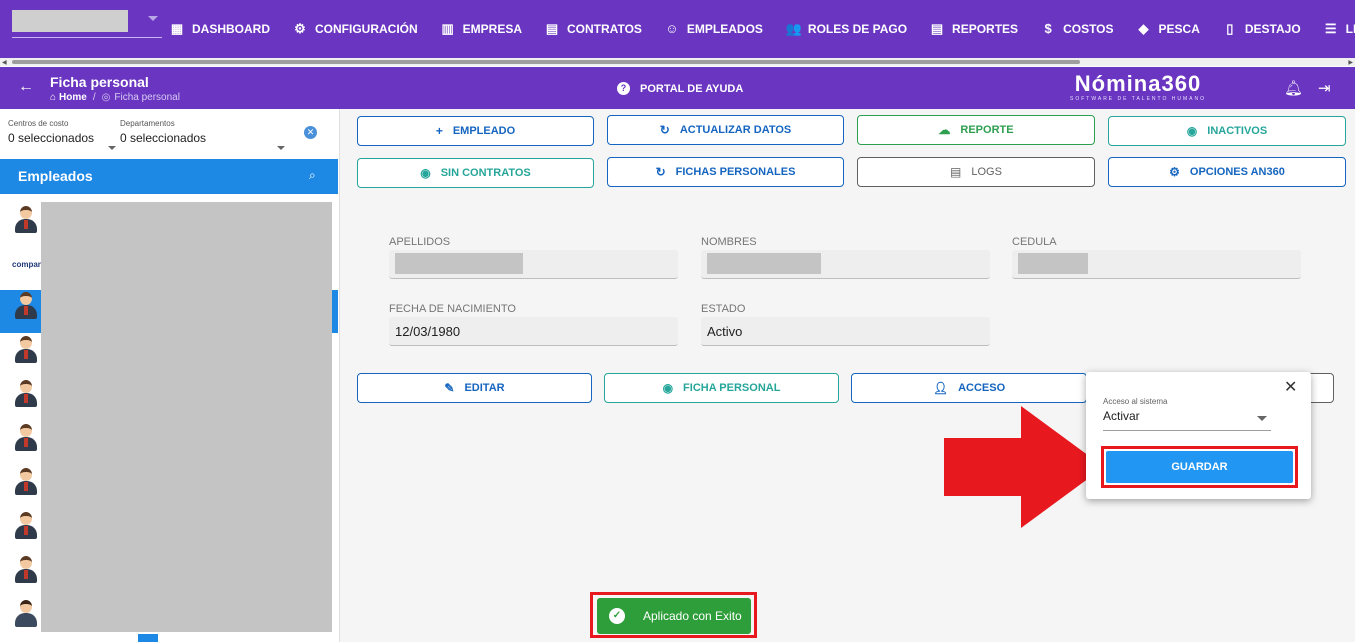  I want to click on nav-item-pesca: ◆ PESCA, so click(1168, 29).